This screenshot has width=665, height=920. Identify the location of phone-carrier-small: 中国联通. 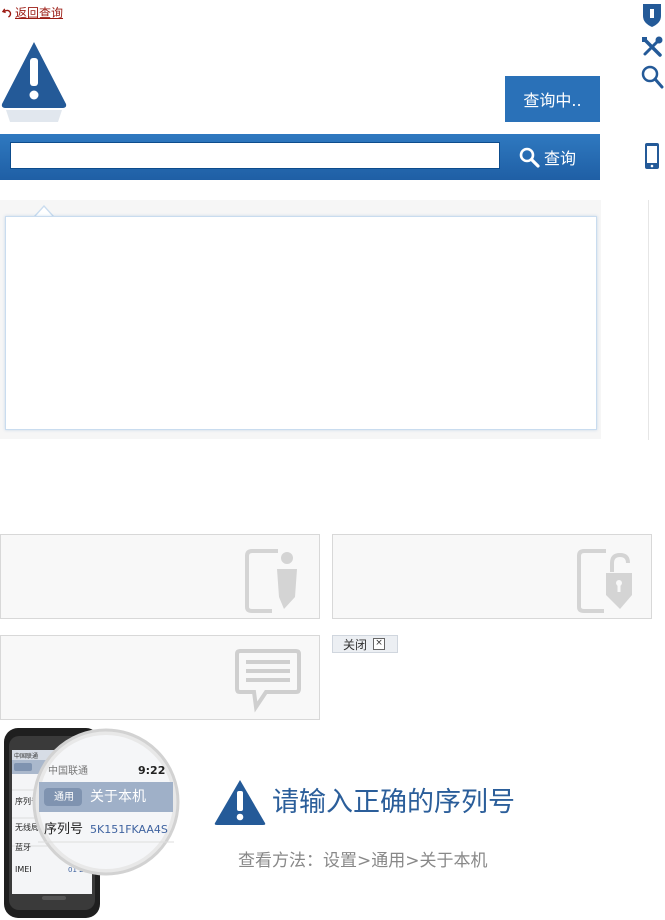
(26, 756).